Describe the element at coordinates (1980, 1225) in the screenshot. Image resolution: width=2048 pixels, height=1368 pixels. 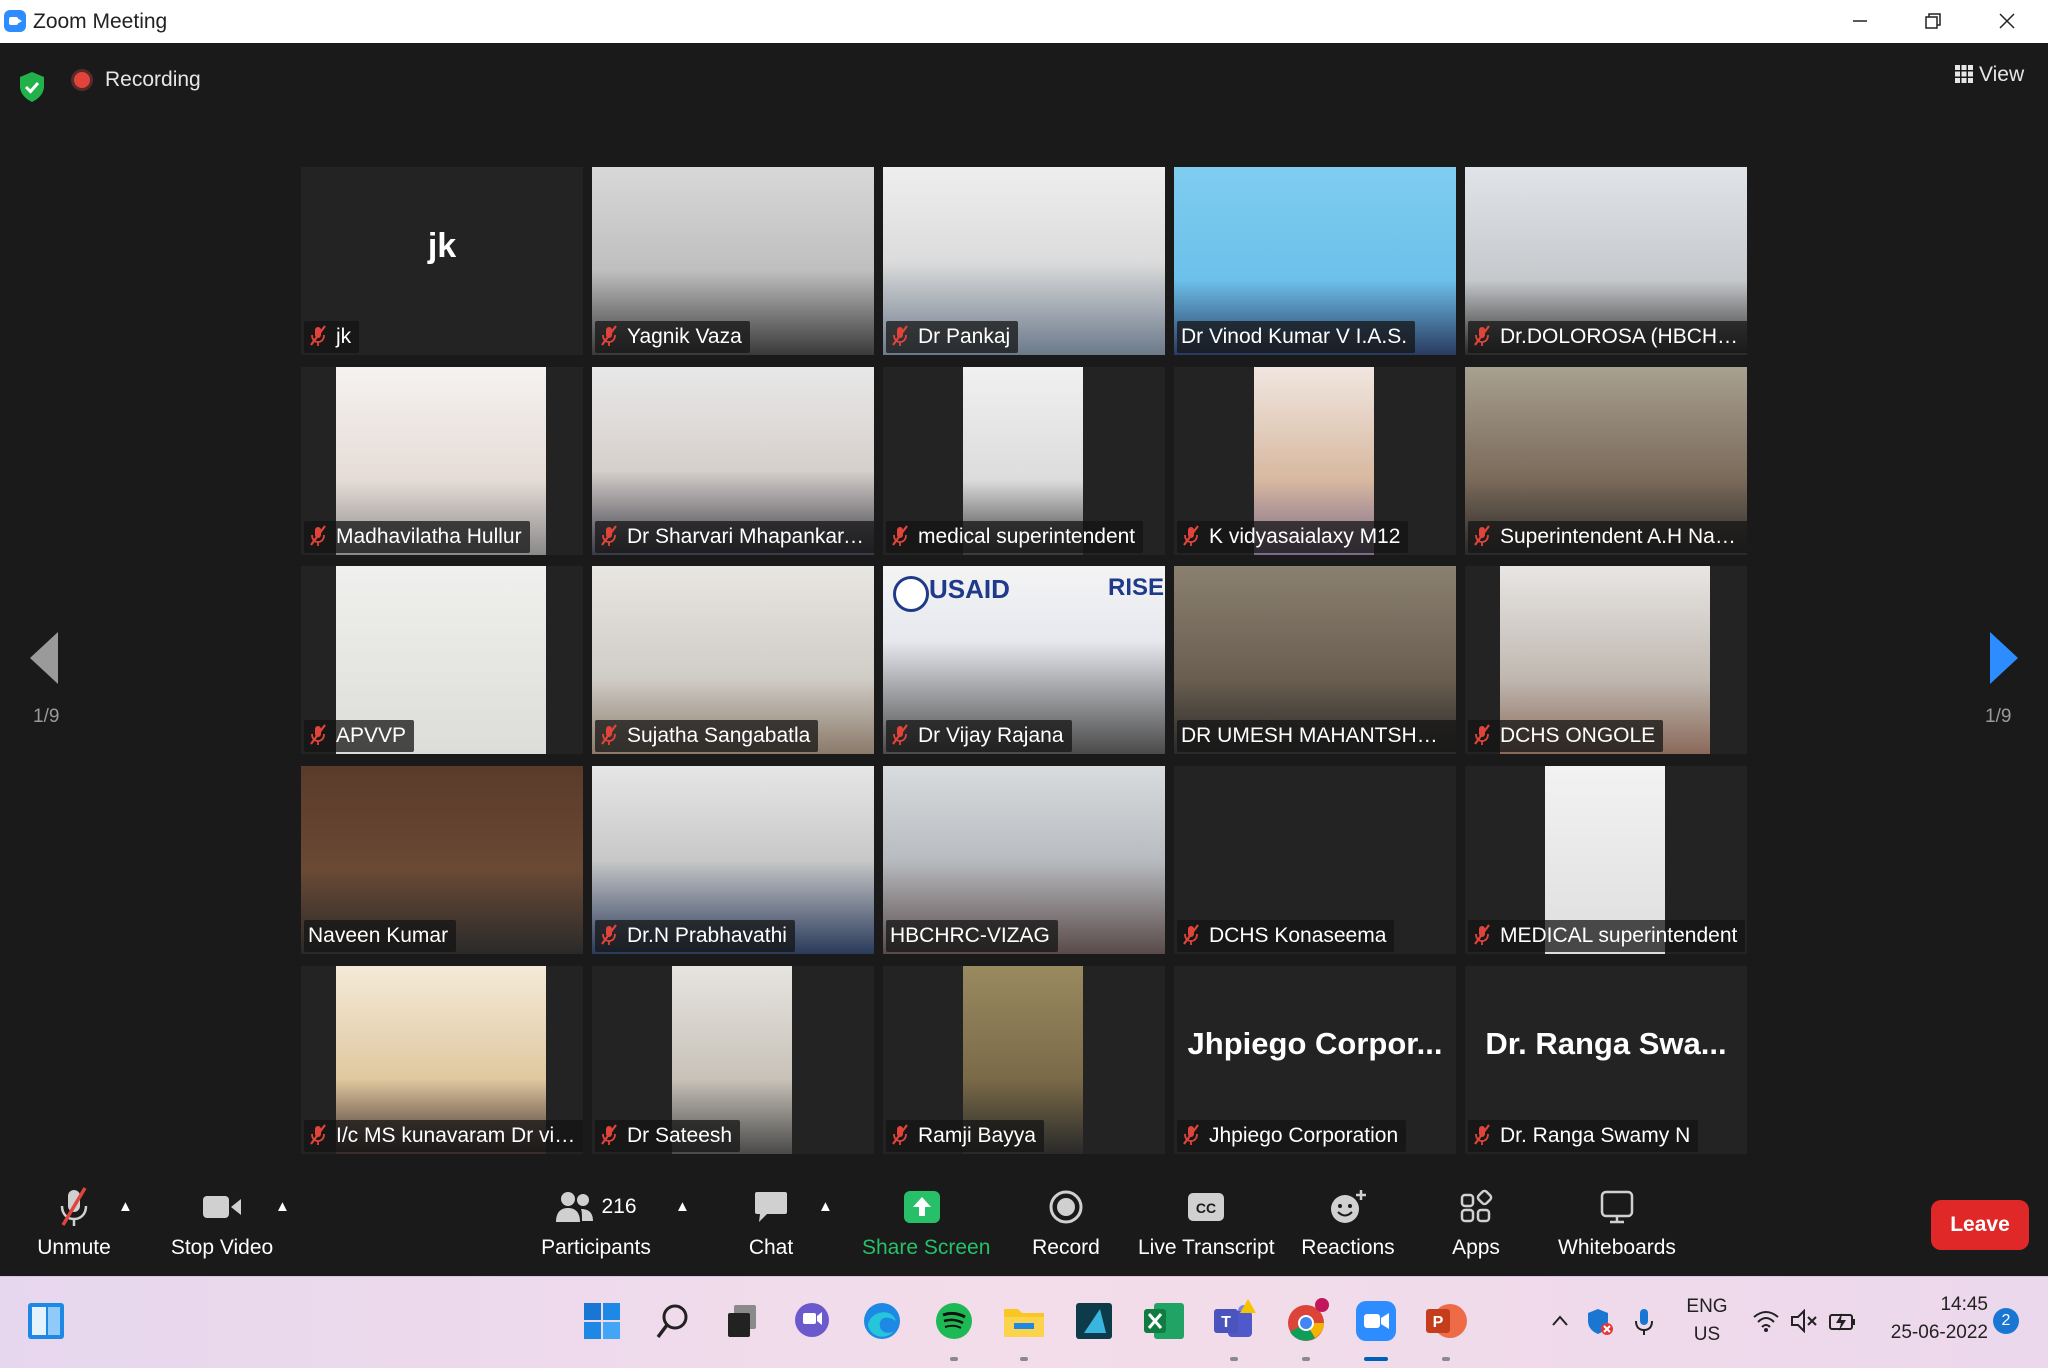
I see `leave-button: Leave` at that location.